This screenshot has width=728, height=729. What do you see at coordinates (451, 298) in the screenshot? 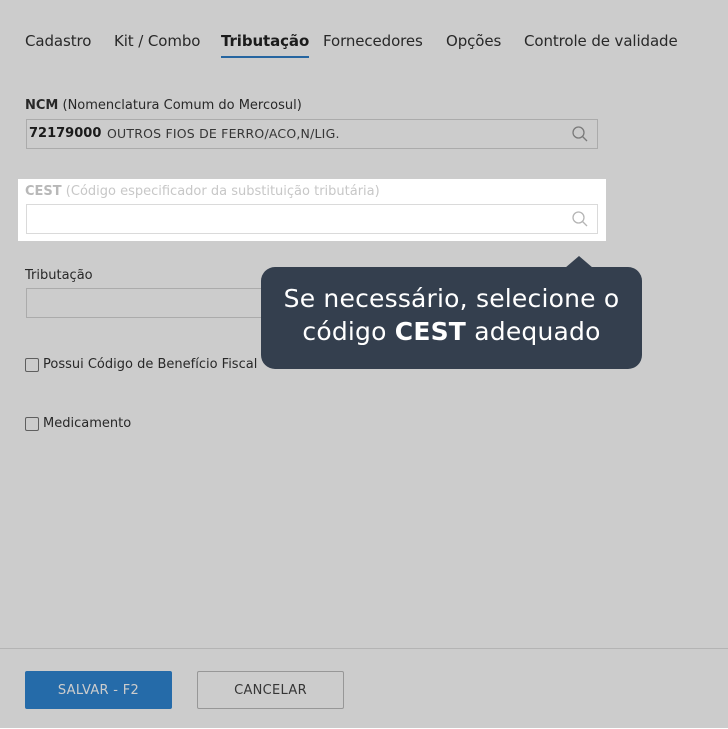
I see `tooltip-line-1: Se necessário, selecione o` at bounding box center [451, 298].